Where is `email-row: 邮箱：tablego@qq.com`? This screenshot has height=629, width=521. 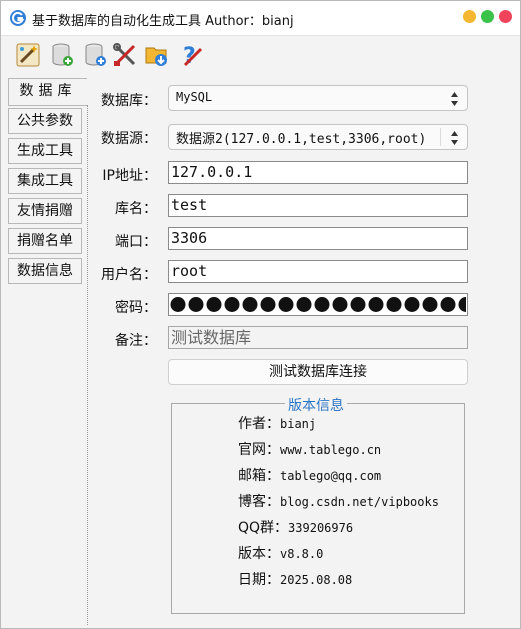 email-row: 邮箱：tablego@qq.com is located at coordinates (309, 475).